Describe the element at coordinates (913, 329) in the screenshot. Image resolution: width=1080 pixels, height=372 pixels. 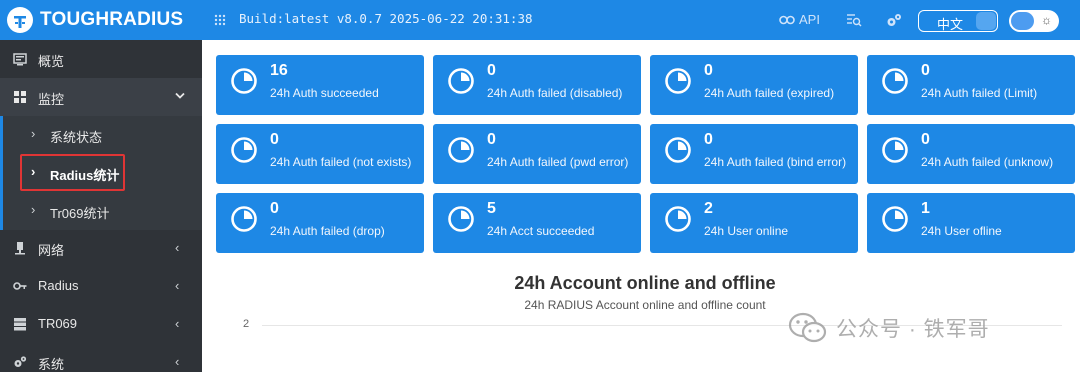
I see `watermark-text: 公众号 · 铁军哥` at that location.